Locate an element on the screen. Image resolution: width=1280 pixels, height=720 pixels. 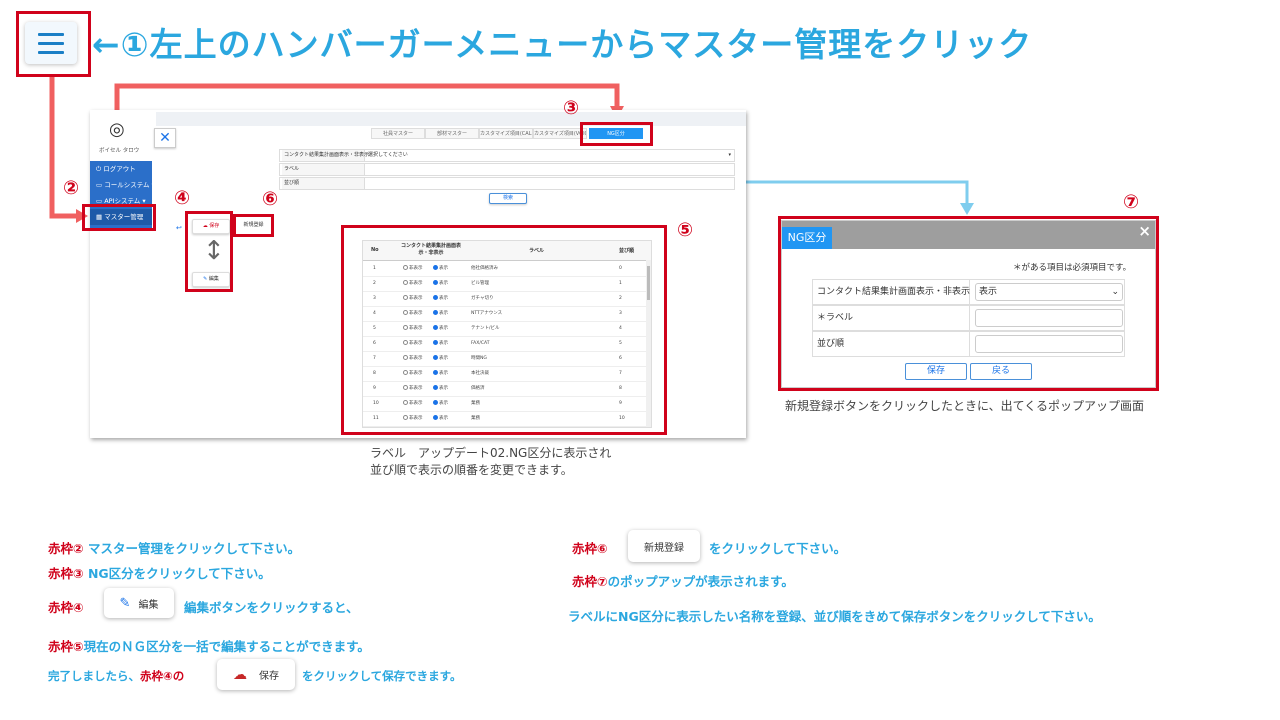
marker-2: ② is located at coordinates (71, 188).